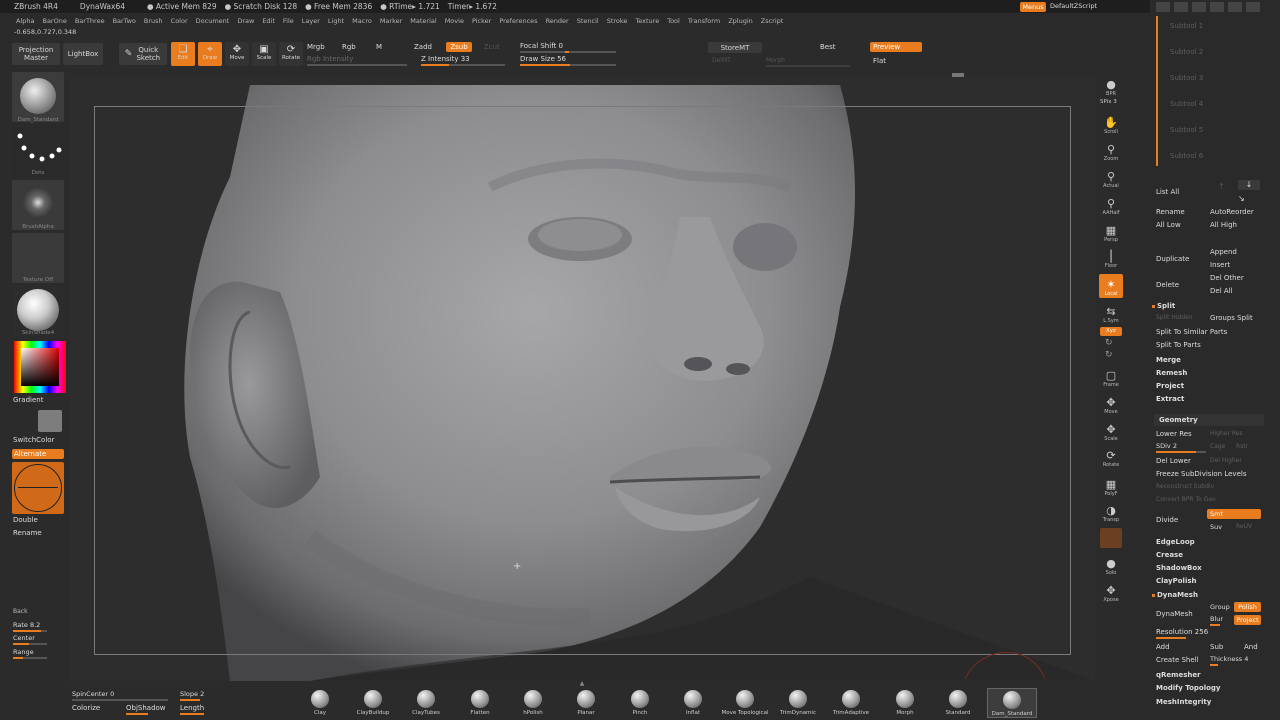 The height and width of the screenshot is (720, 1280). What do you see at coordinates (879, 61) in the screenshot?
I see `flat-button: Flat` at bounding box center [879, 61].